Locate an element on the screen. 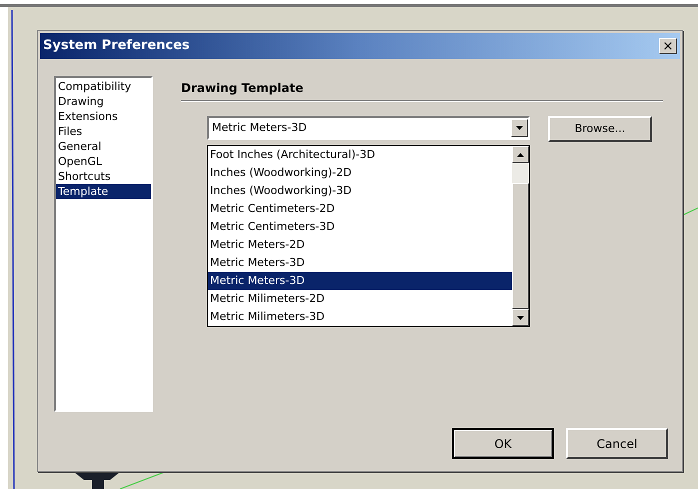 The width and height of the screenshot is (698, 489). category-item: Files is located at coordinates (103, 131).